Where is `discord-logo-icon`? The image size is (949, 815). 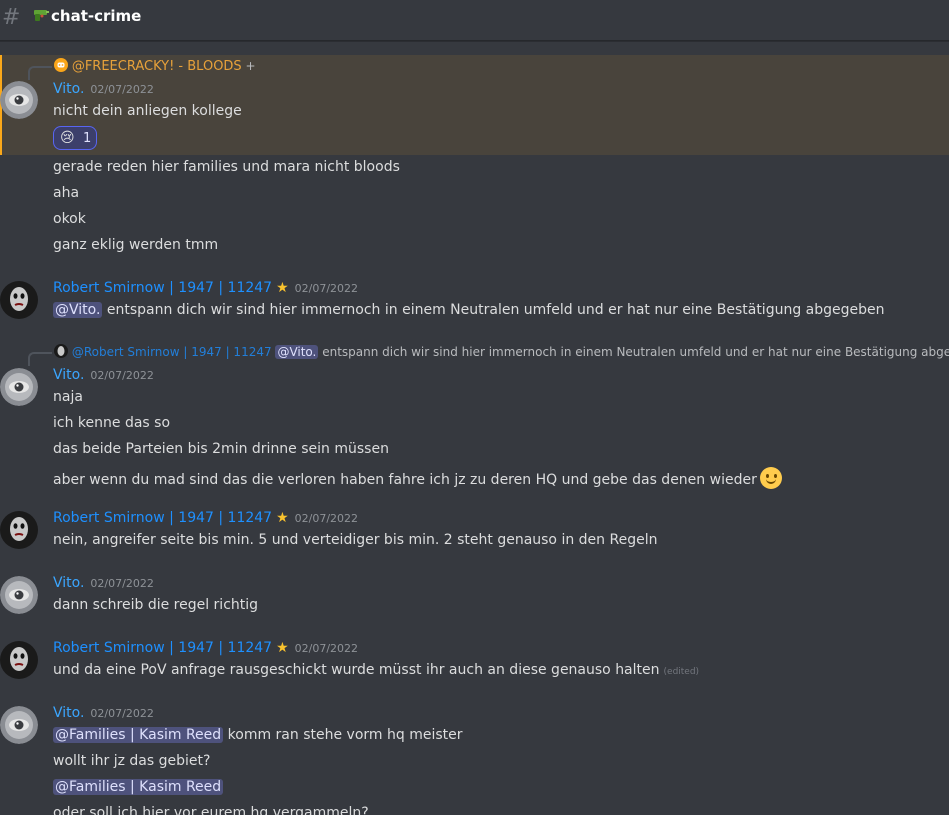 discord-logo-icon is located at coordinates (61, 65).